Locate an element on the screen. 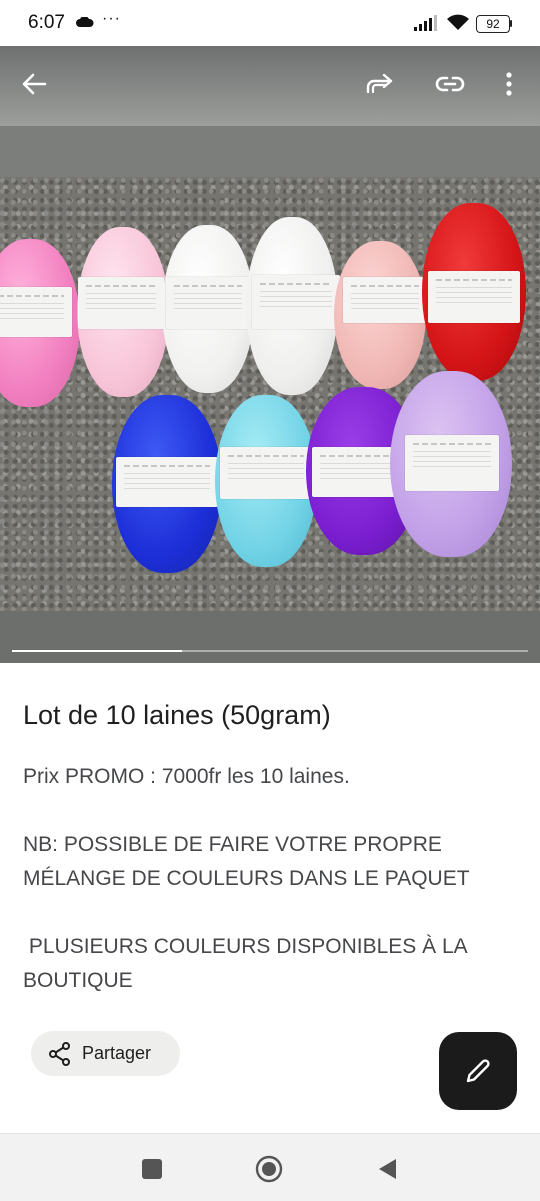  share-icon is located at coordinates (59, 1054).